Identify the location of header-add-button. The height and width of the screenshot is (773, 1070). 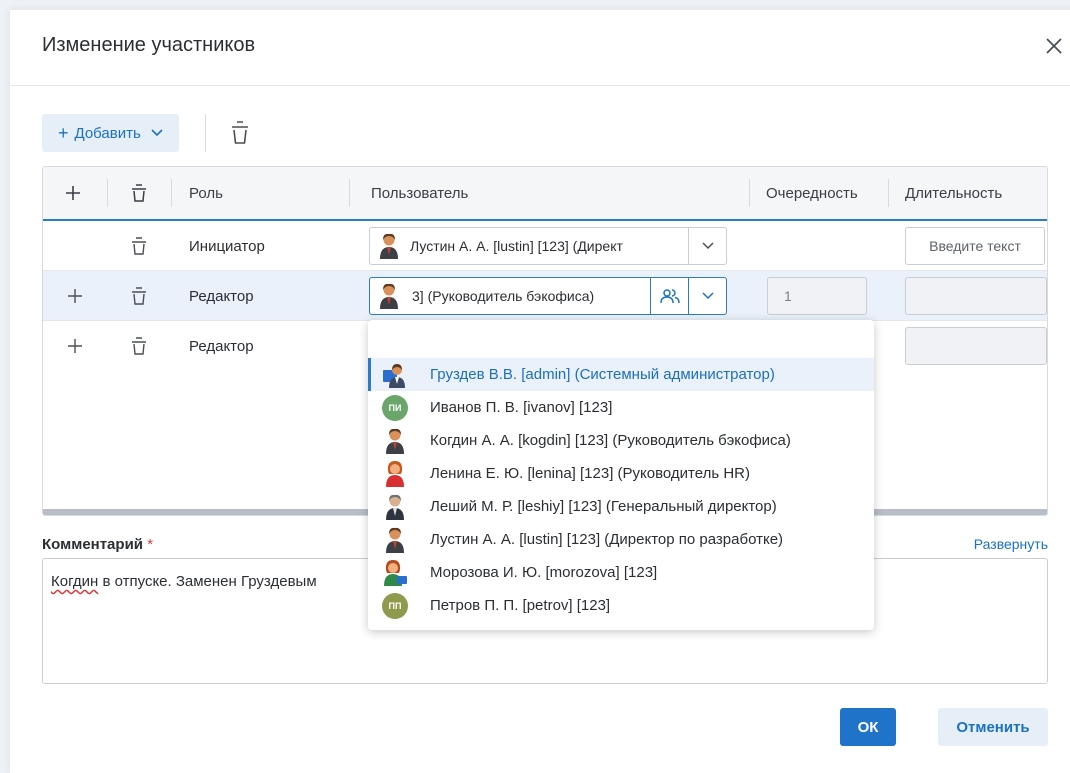
(73, 193).